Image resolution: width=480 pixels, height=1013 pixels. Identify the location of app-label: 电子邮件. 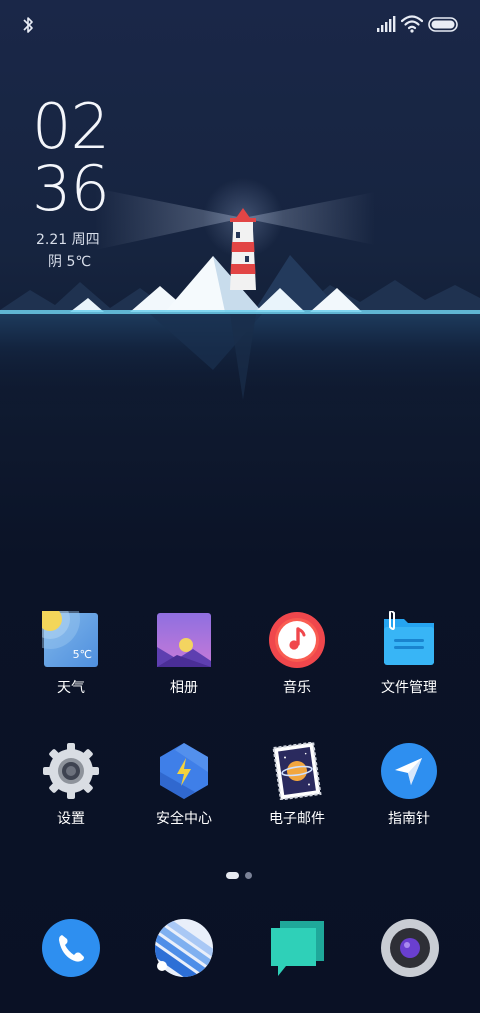
(297, 819).